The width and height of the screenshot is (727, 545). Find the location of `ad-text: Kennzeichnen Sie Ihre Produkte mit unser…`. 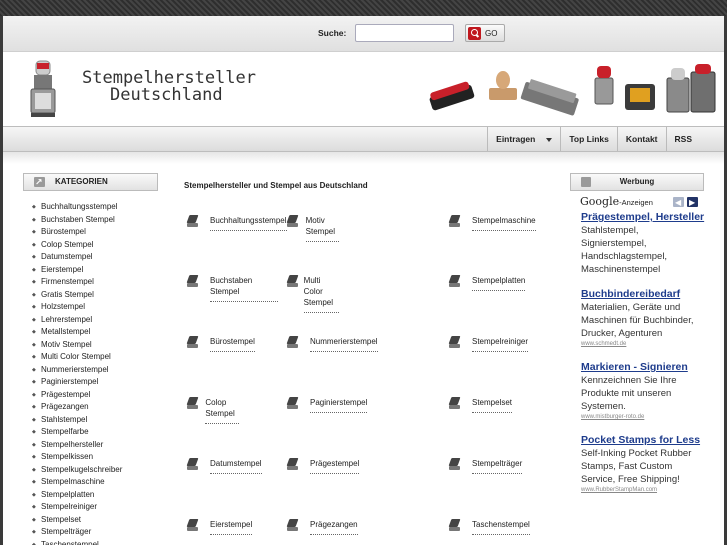

ad-text: Kennzeichnen Sie Ihre Produkte mit unser… is located at coordinates (629, 393).